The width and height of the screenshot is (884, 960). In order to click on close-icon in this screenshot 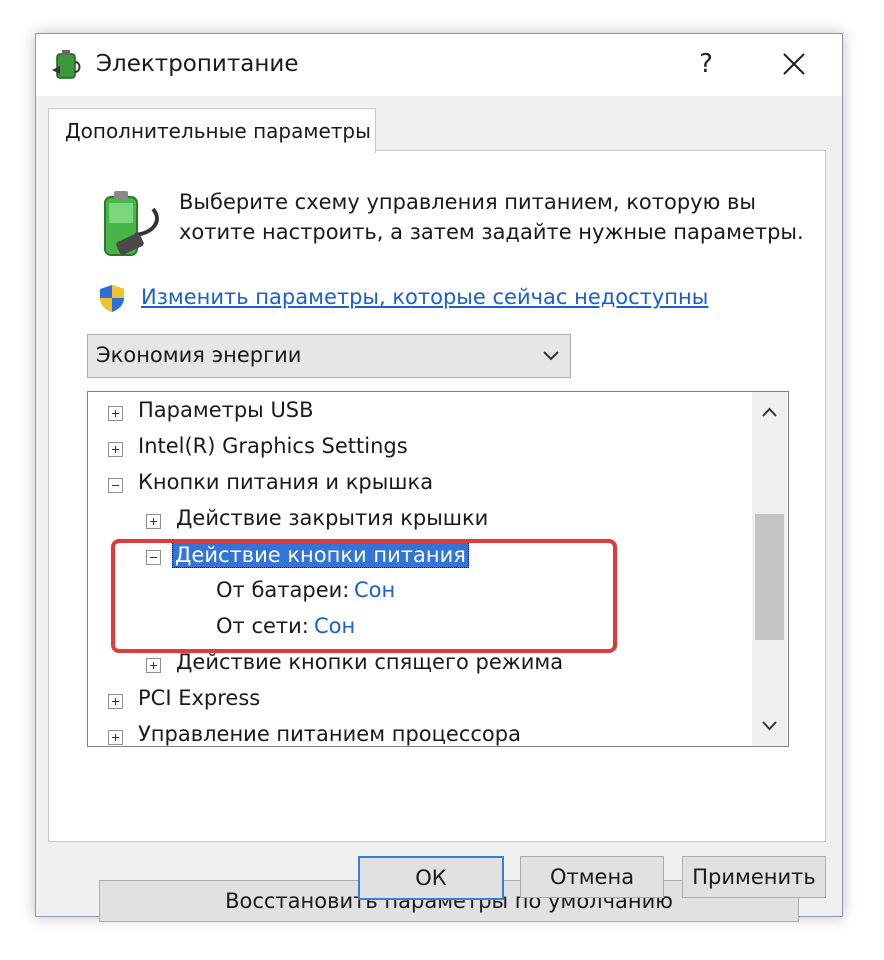, I will do `click(794, 64)`.